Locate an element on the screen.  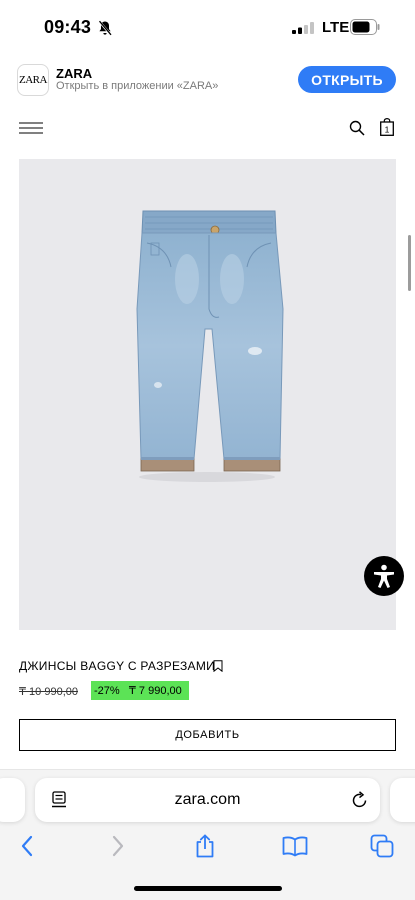
accessibility-button is located at coordinates (384, 576).